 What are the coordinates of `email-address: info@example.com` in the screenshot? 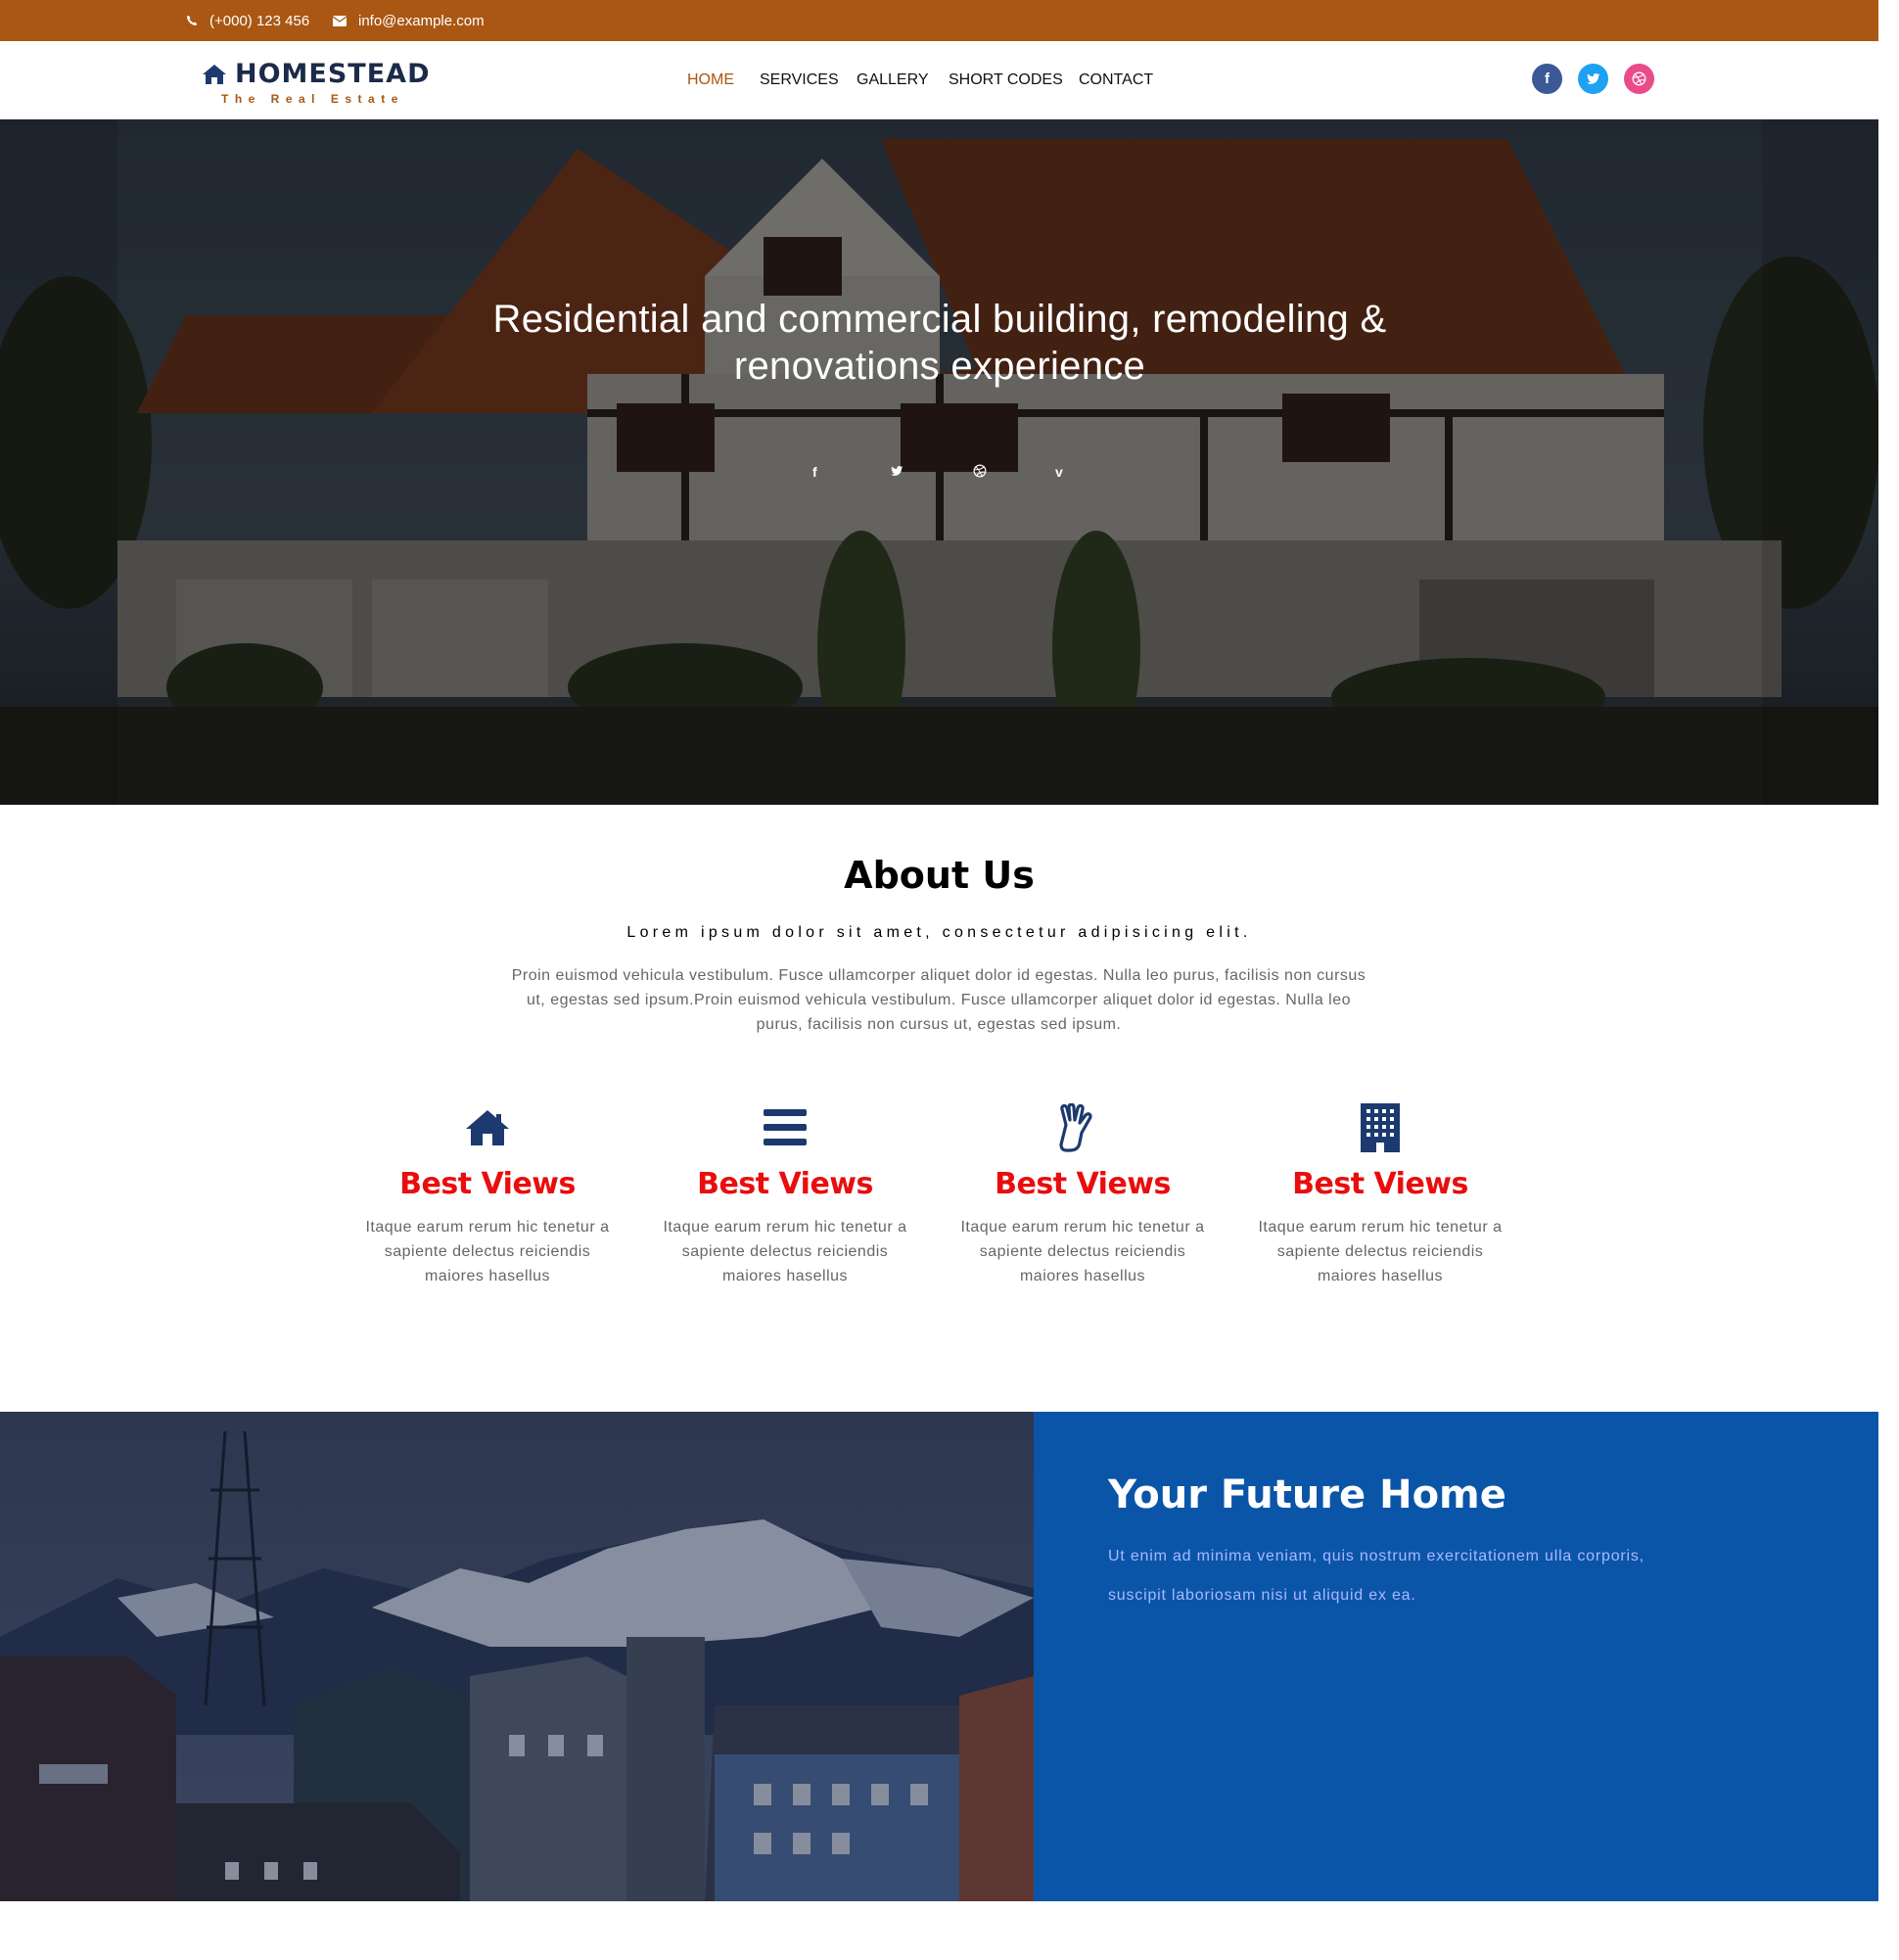 It's located at (421, 20).